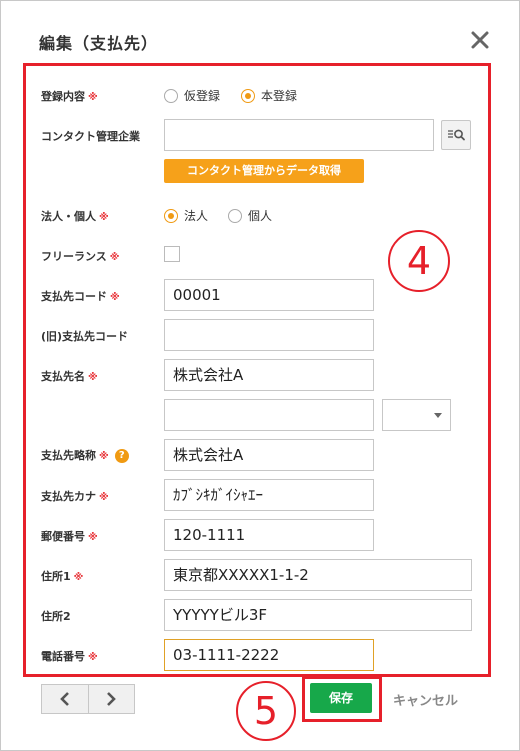 Image resolution: width=520 pixels, height=751 pixels. Describe the element at coordinates (318, 615) in the screenshot. I see `address2-input: YYYYYビル3F` at that location.